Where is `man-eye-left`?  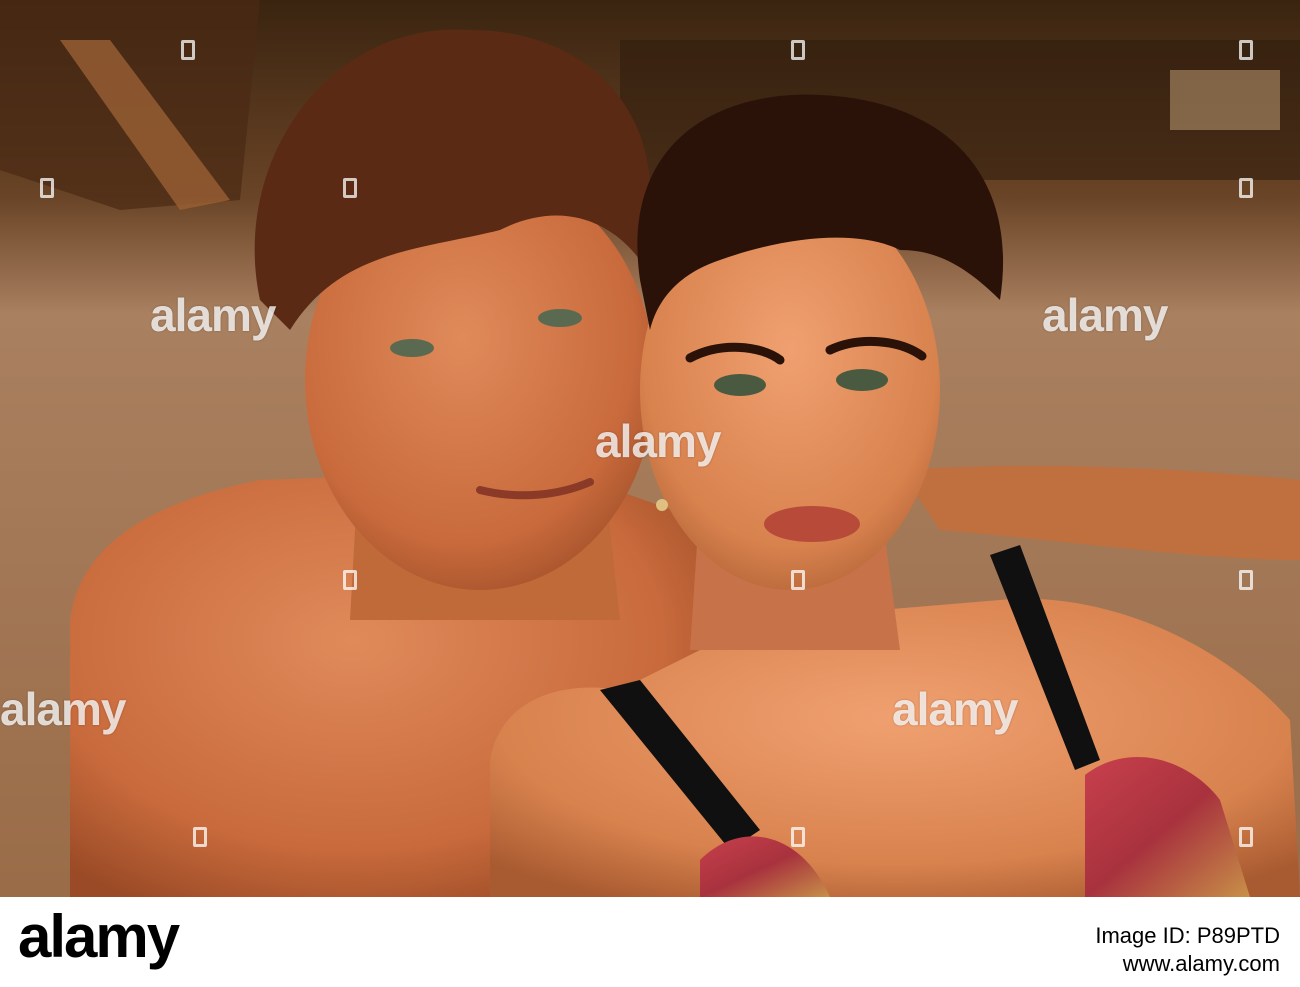 man-eye-left is located at coordinates (412, 348).